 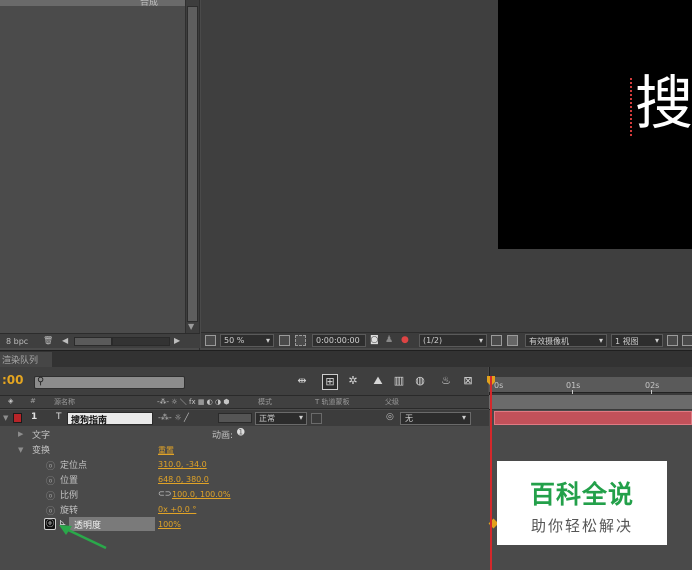 I want to click on transform-group-label: 变换, so click(x=41, y=449).